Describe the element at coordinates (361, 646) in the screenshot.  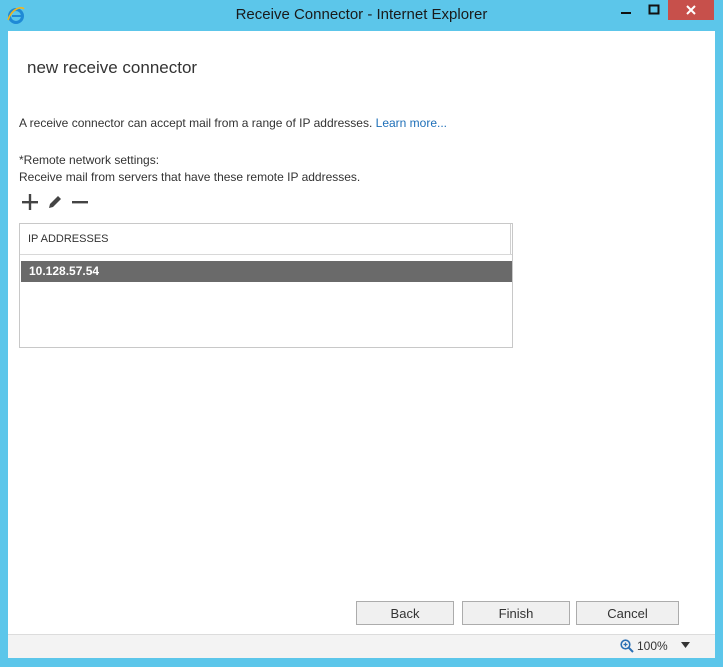
I see `status-bar: 100%` at that location.